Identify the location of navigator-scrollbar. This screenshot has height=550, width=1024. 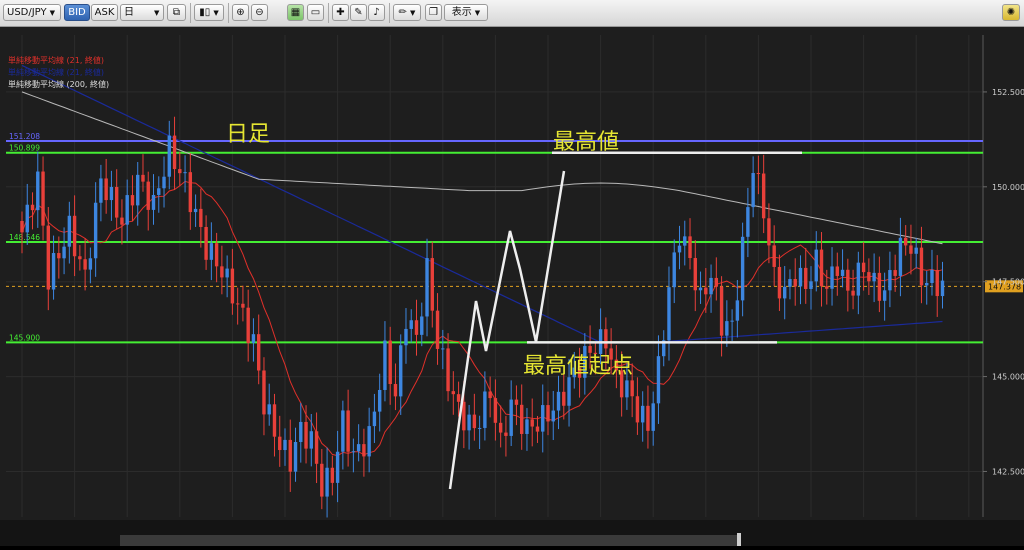
(430, 540).